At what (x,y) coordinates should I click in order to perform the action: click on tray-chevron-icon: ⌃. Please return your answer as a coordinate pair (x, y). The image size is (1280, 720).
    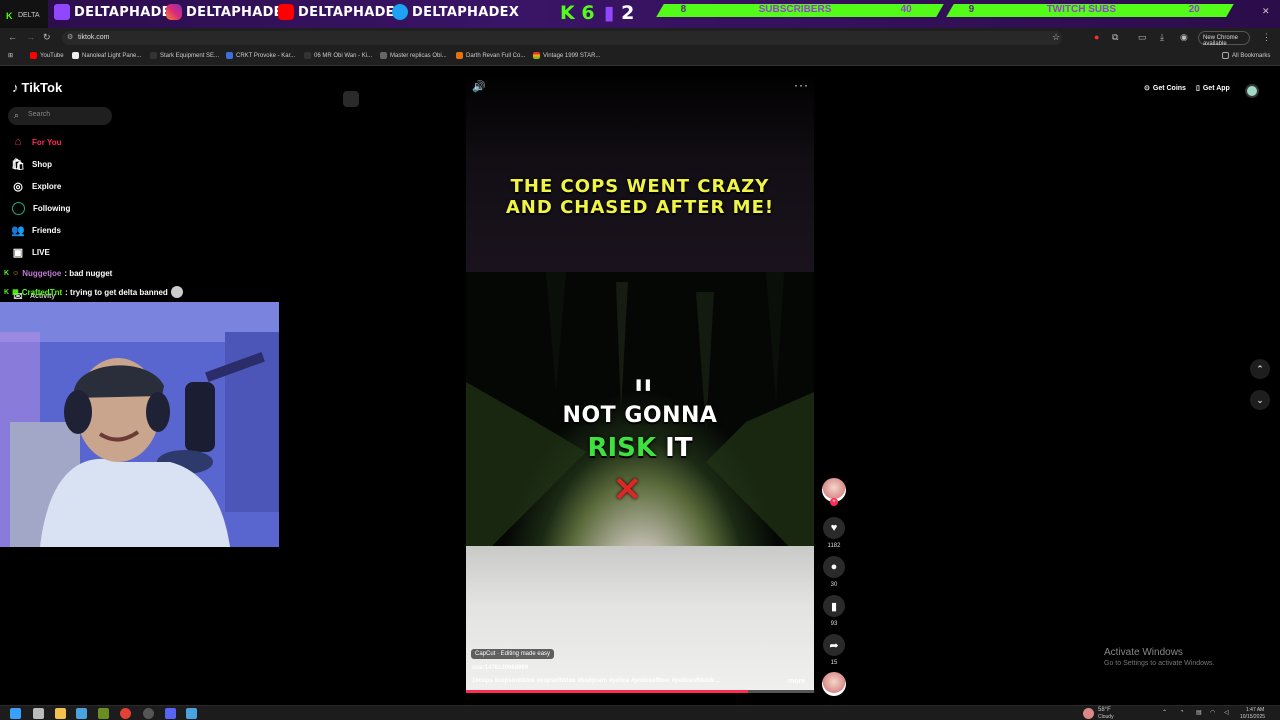
    Looking at the image, I should click on (1164, 712).